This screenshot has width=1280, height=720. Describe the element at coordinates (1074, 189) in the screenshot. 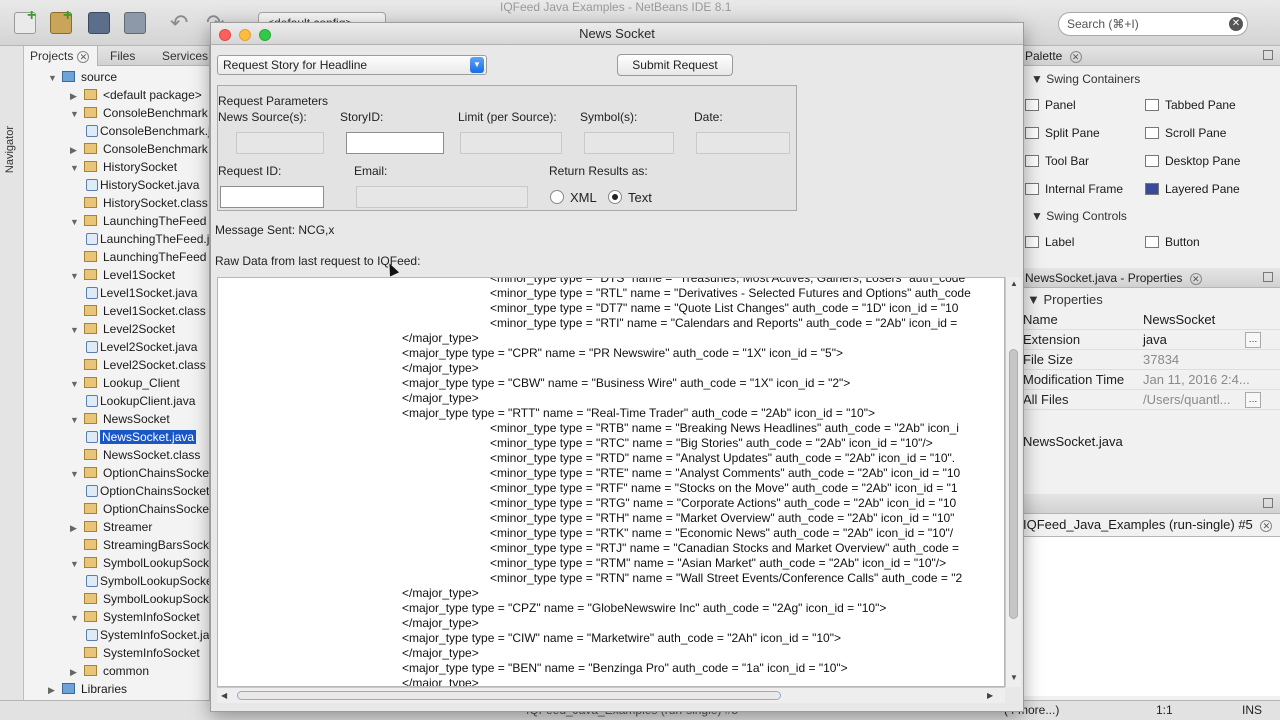

I see `palette-item: Internal Frame` at that location.